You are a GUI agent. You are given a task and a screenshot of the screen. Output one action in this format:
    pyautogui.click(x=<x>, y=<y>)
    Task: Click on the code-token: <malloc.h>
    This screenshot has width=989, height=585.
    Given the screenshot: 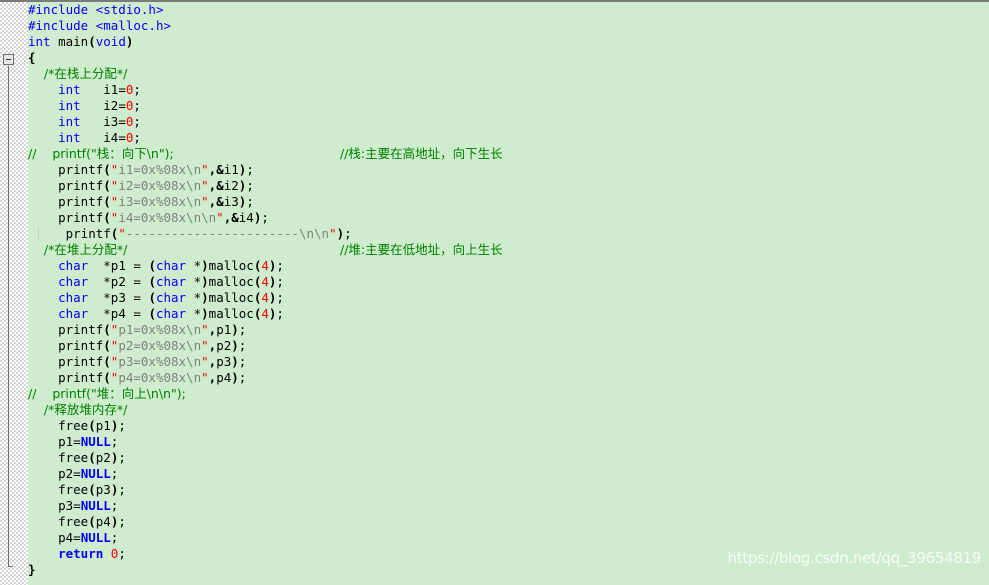 What is the action you would take?
    pyautogui.click(x=133, y=25)
    